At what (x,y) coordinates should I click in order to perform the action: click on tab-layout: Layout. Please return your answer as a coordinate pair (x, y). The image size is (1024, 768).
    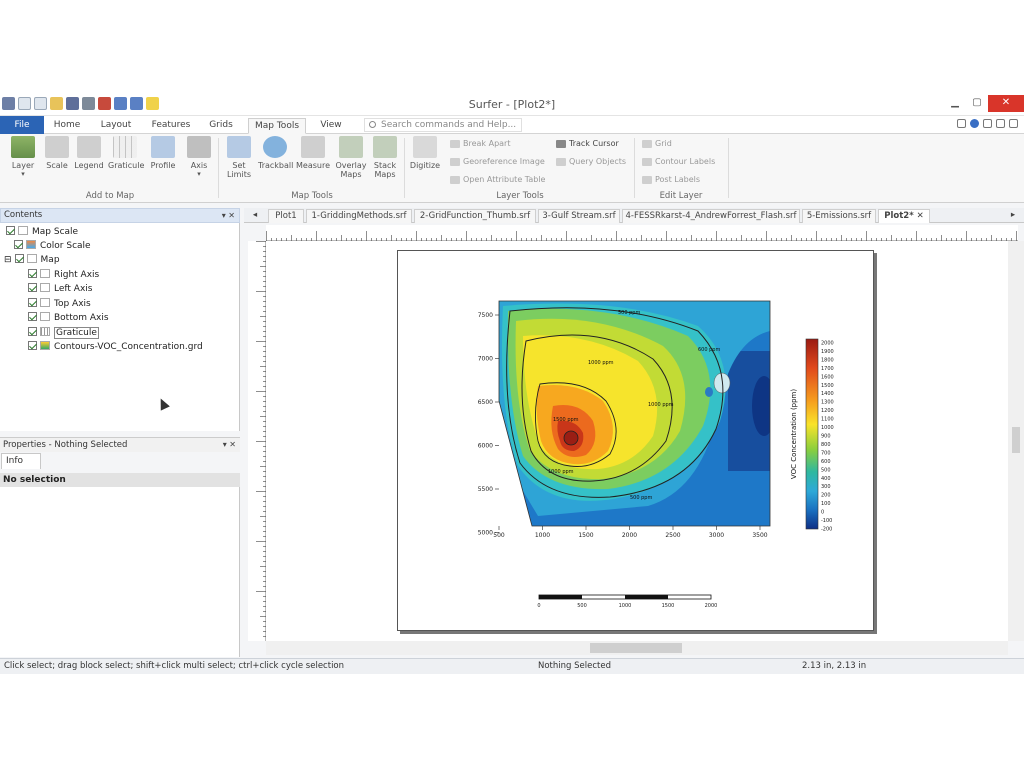
    Looking at the image, I should click on (116, 126).